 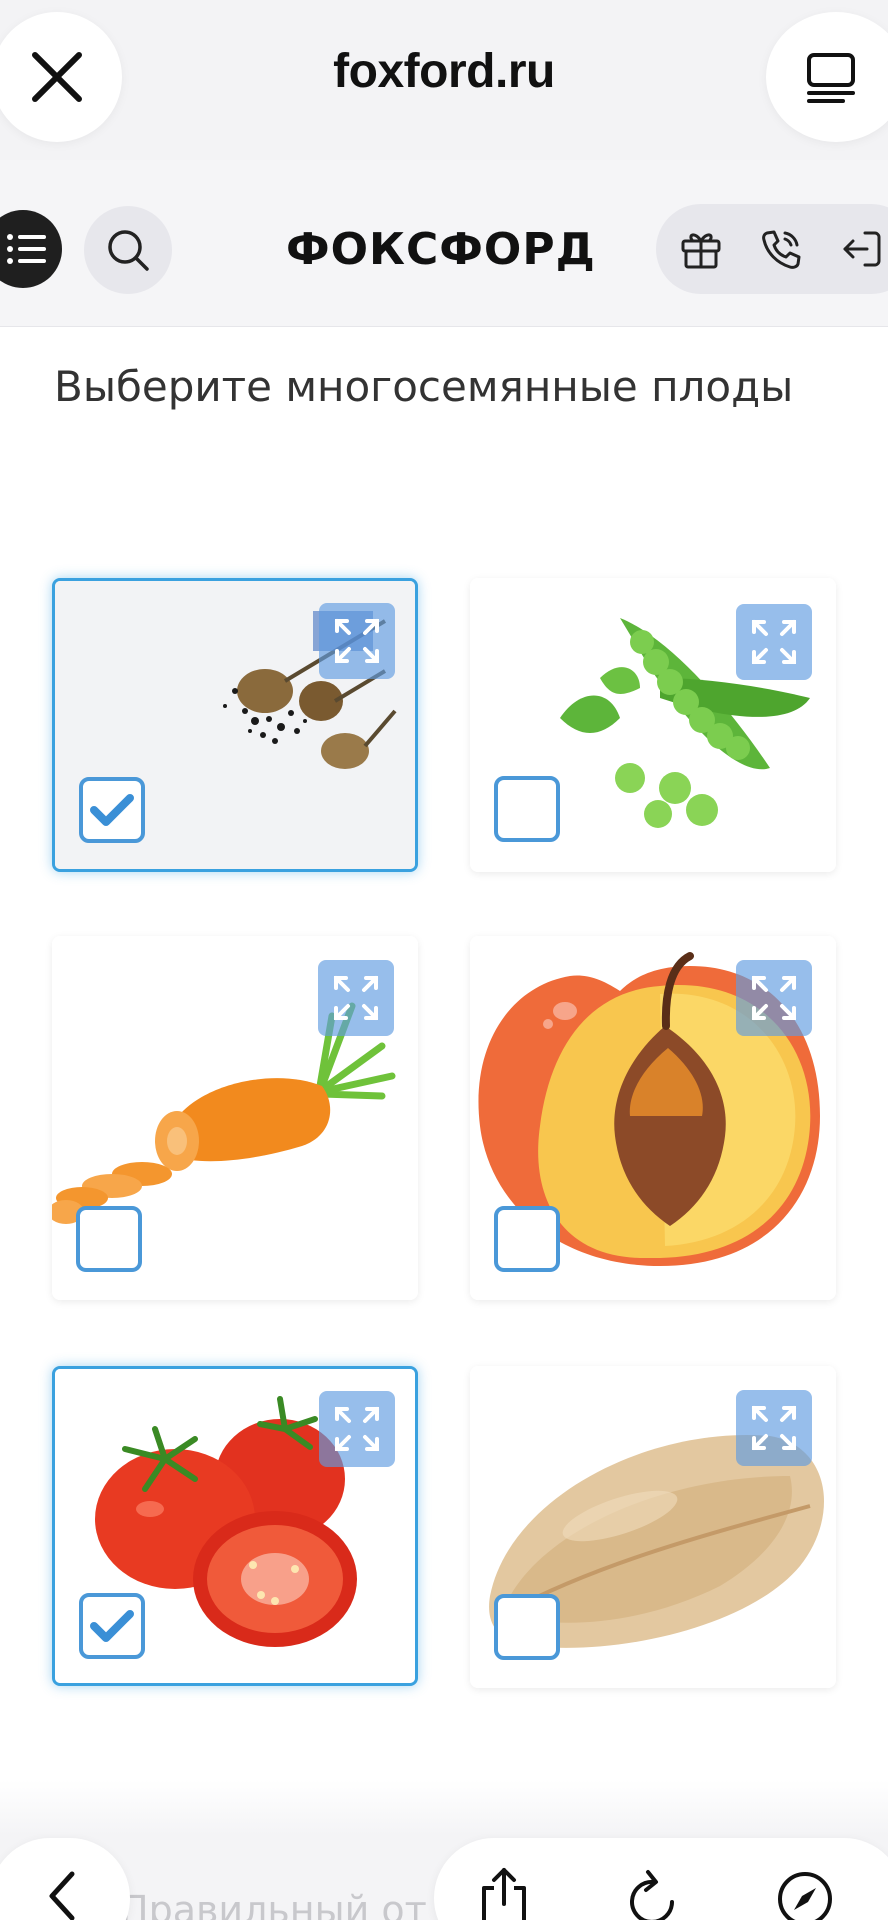 I want to click on back-icon, so click(x=62, y=1895).